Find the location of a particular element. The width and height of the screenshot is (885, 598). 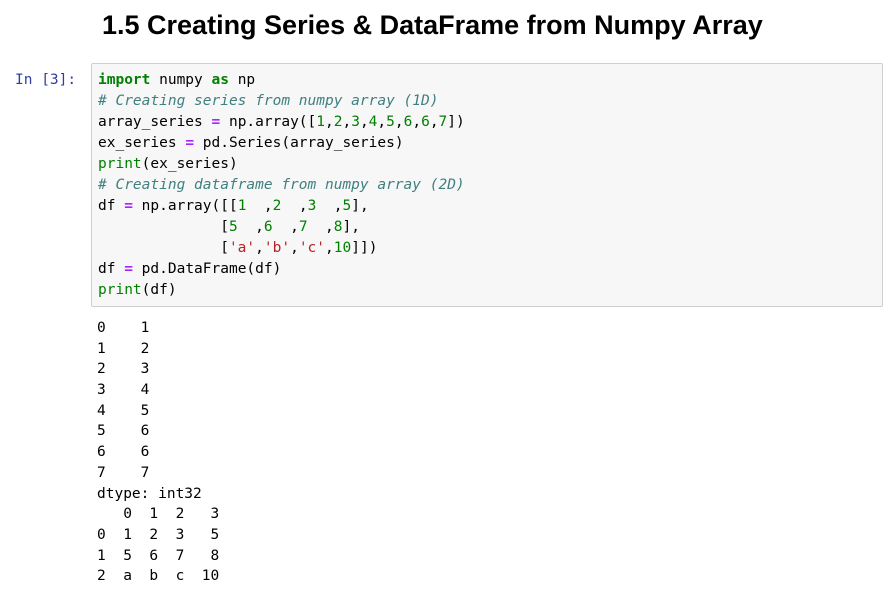

output-line: 5 6 is located at coordinates (123, 431).